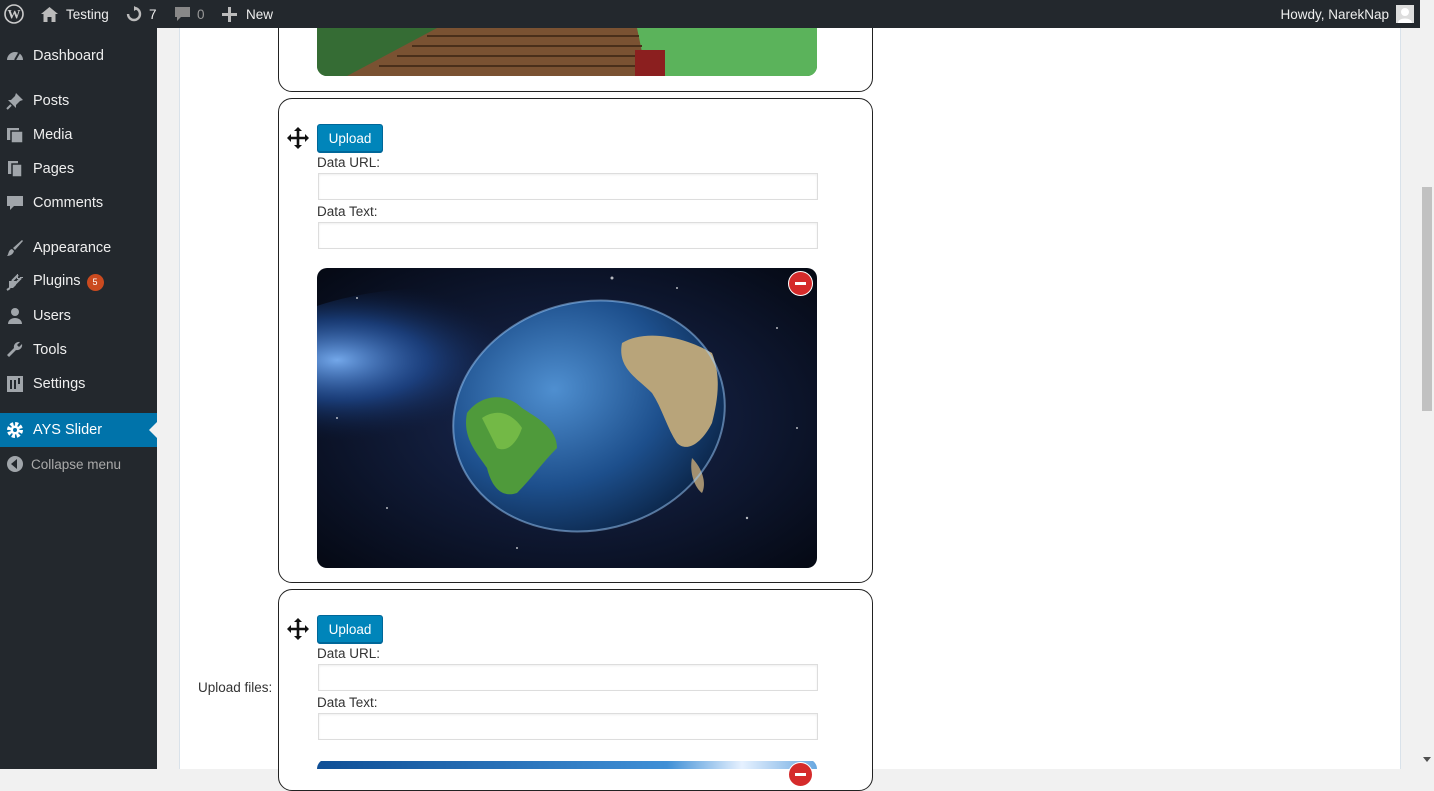 The width and height of the screenshot is (1434, 791). Describe the element at coordinates (50, 350) in the screenshot. I see `sidebar-item-label: Tools` at that location.